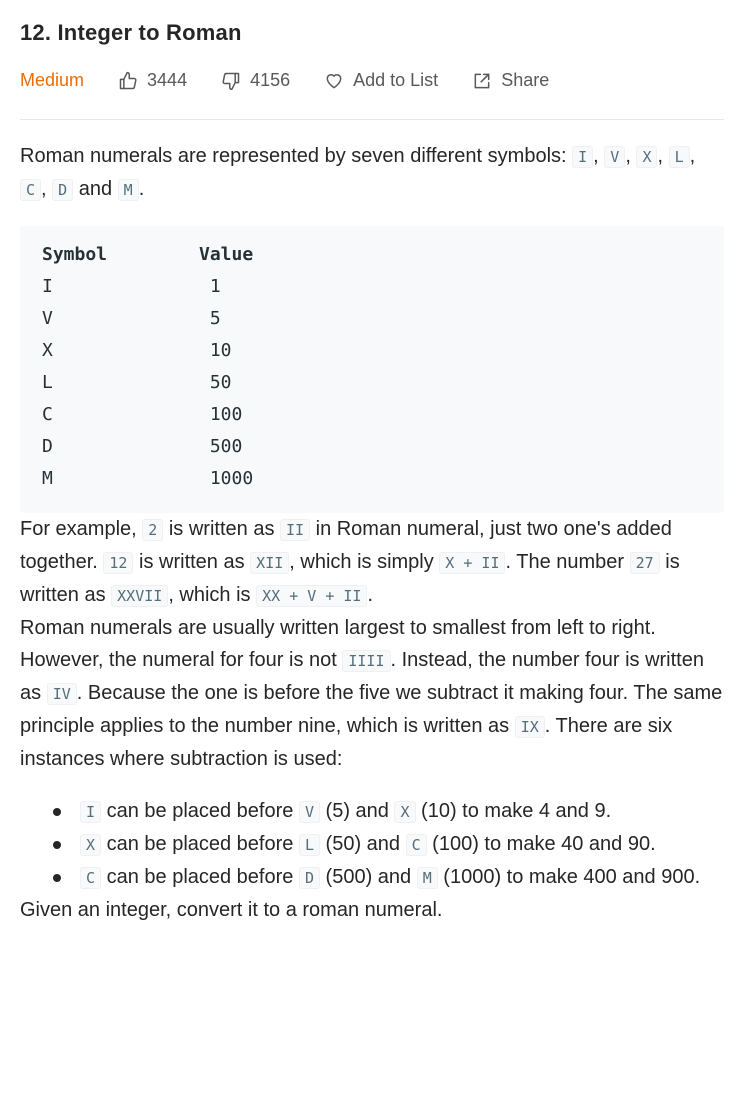 Image resolution: width=754 pixels, height=1098 pixels. I want to click on share-icon, so click(482, 80).